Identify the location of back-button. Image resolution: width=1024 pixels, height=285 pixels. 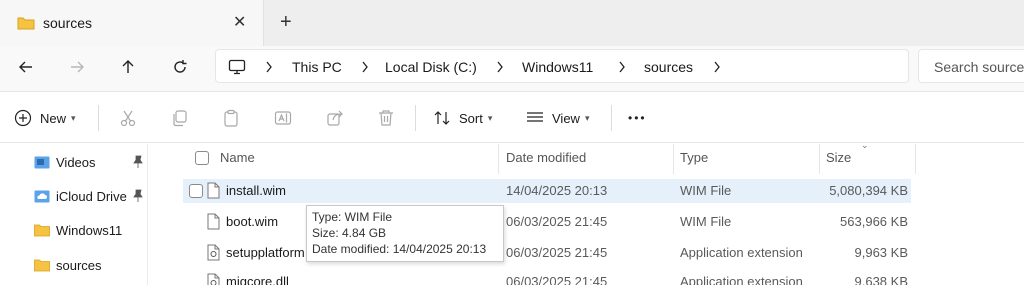
(26, 67).